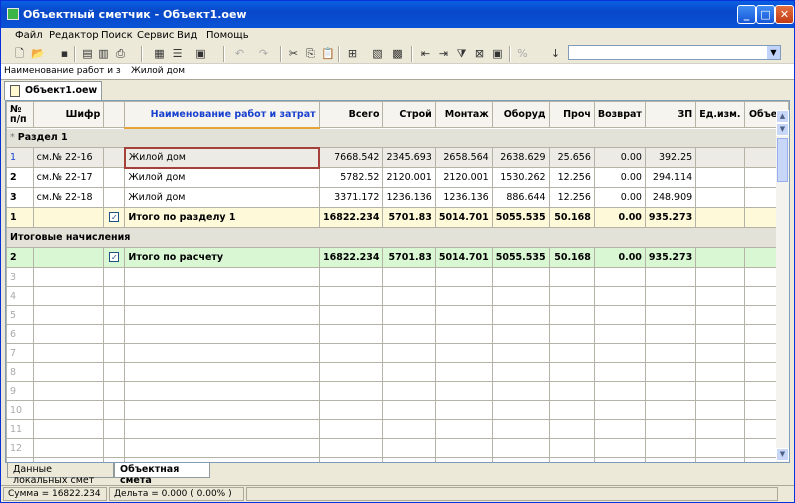 Image resolution: width=795 pixels, height=503 pixels. Describe the element at coordinates (351, 197) in the screenshot. I see `total-cell: 3371.172` at that location.